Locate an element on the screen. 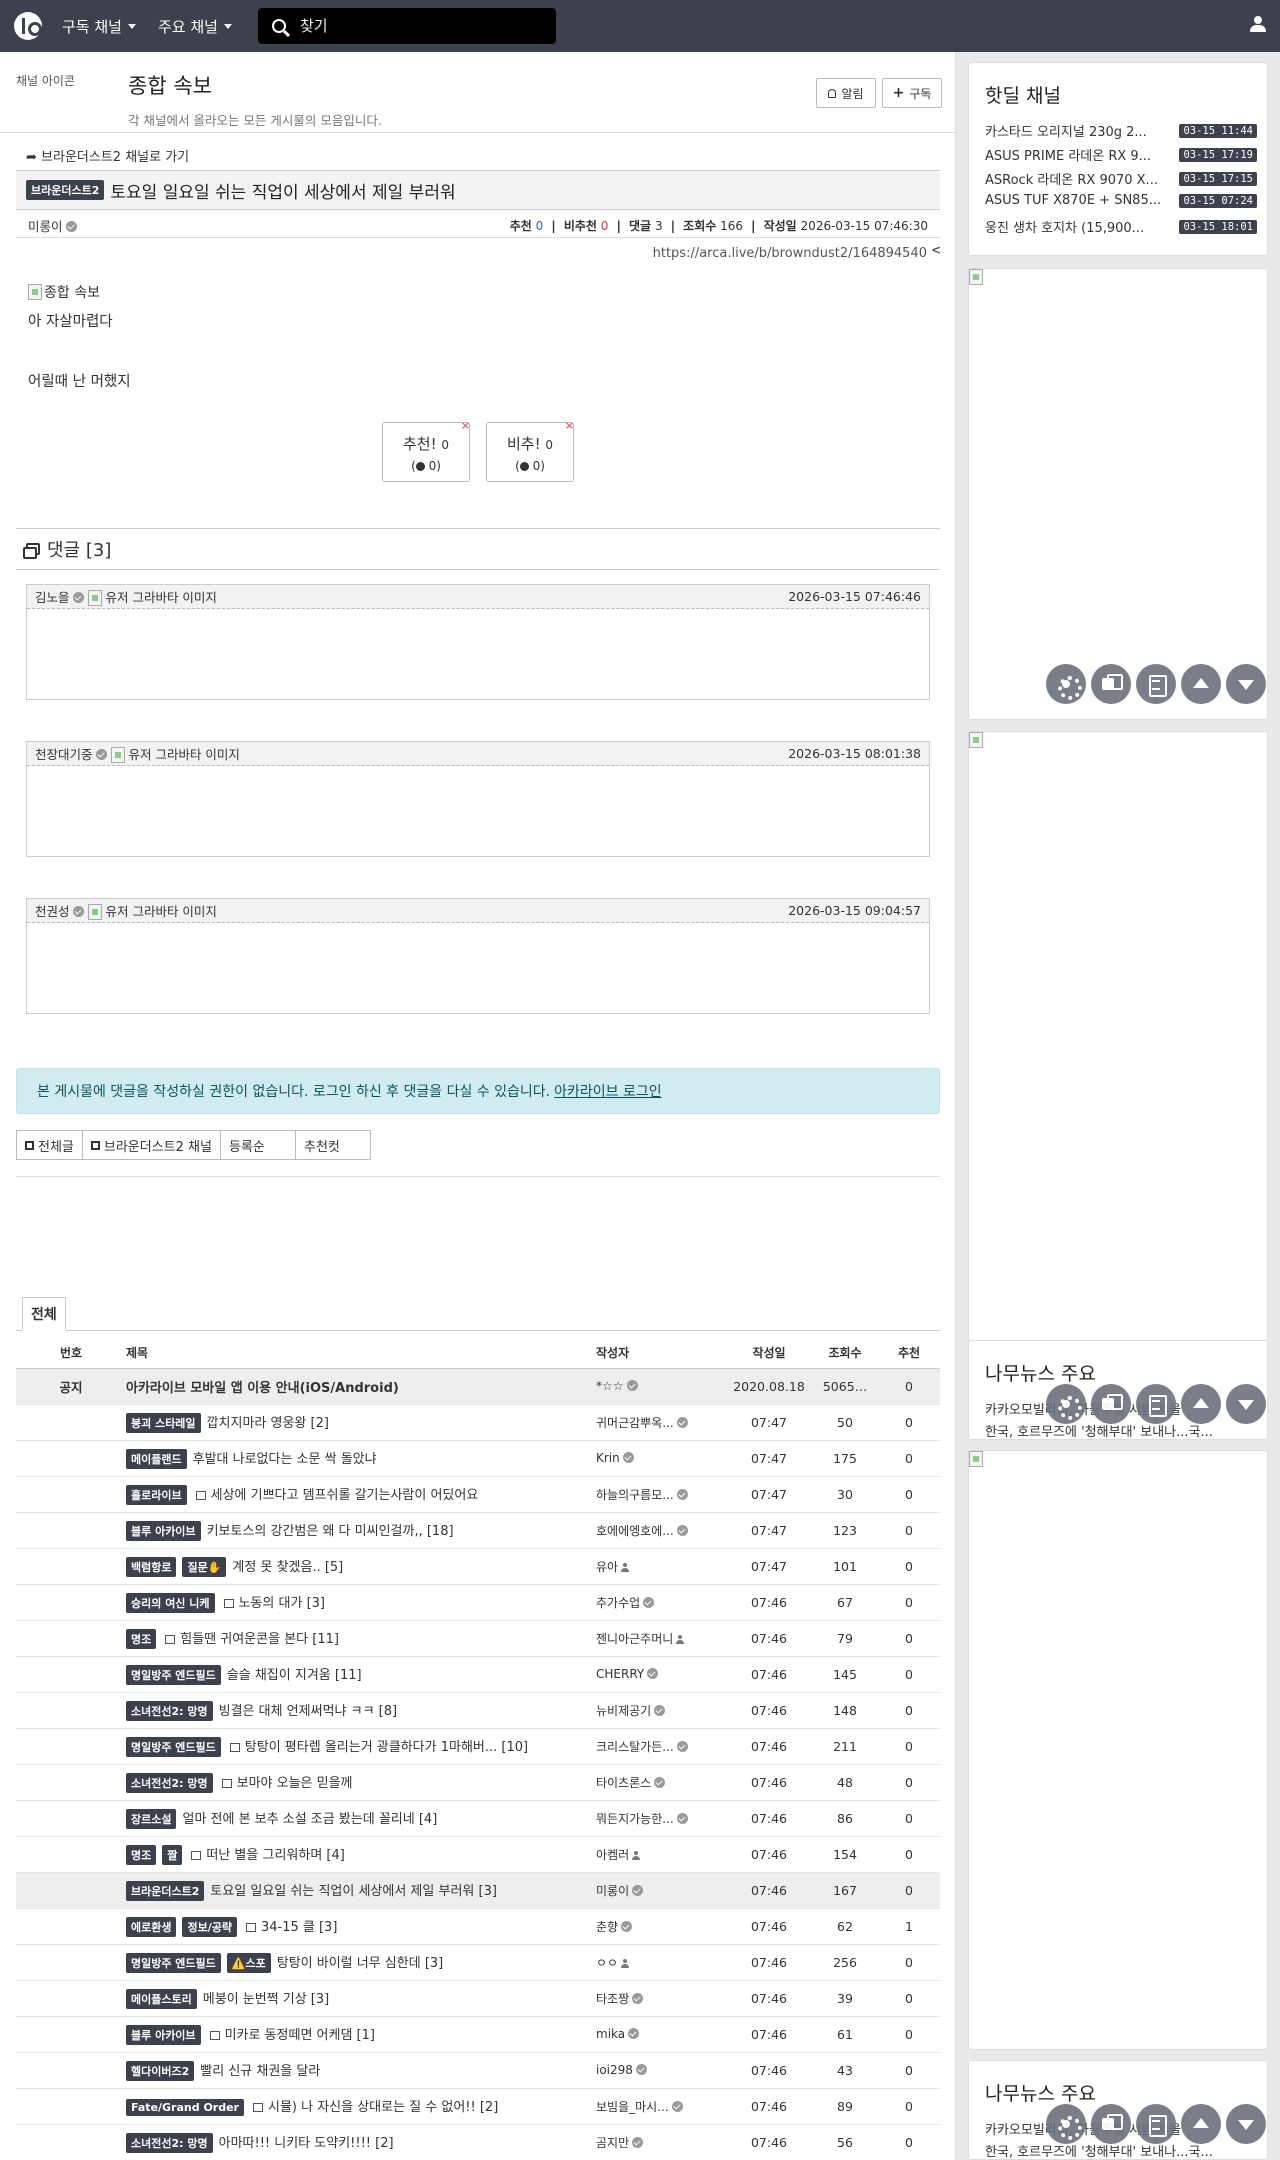  post-title: 후발대 나로없다는 소문 싹 돌았냐 is located at coordinates (285, 1459).